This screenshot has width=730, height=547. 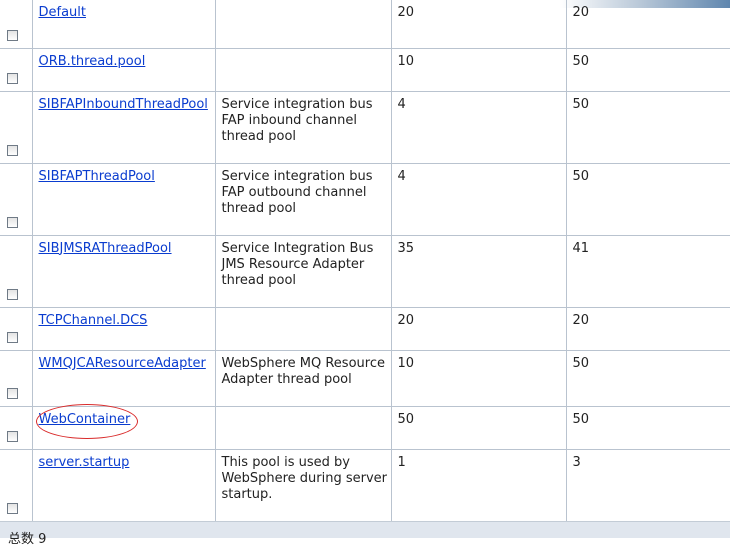 What do you see at coordinates (576, 462) in the screenshot?
I see `max-size-value: 3` at bounding box center [576, 462].